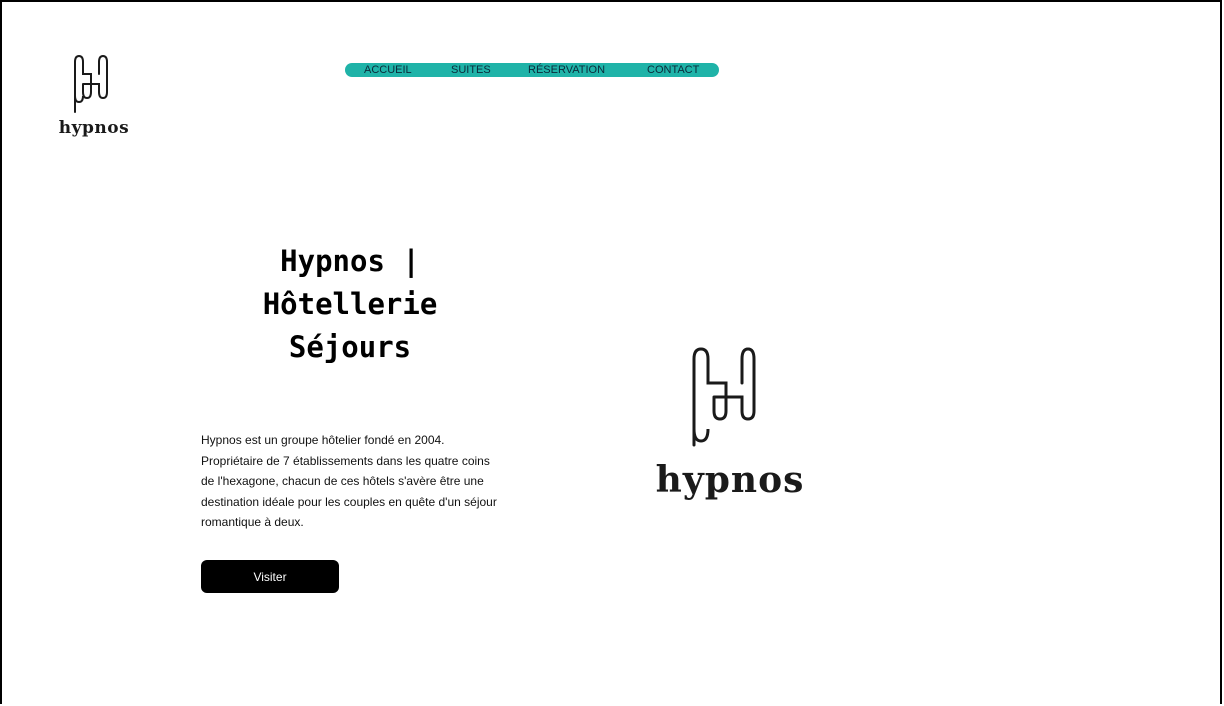  Describe the element at coordinates (730, 480) in the screenshot. I see `brand-wordmark-large: hypnos` at that location.